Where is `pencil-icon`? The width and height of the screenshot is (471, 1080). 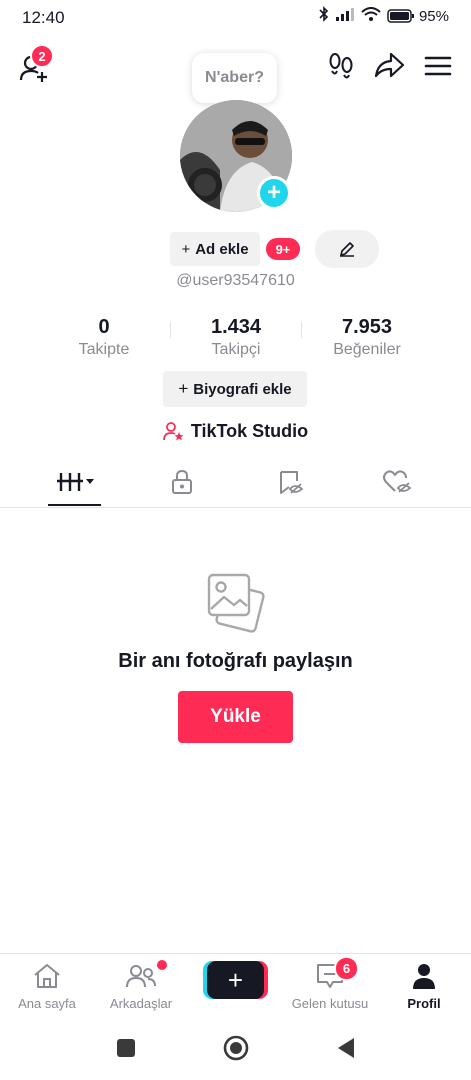
pencil-icon is located at coordinates (347, 249).